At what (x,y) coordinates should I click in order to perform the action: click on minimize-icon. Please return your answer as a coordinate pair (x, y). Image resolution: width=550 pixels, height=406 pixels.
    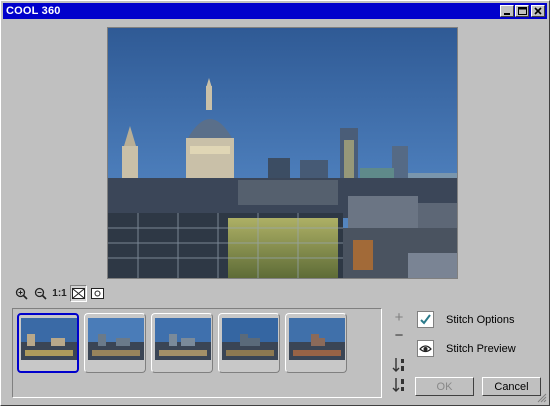
    Looking at the image, I should click on (507, 14).